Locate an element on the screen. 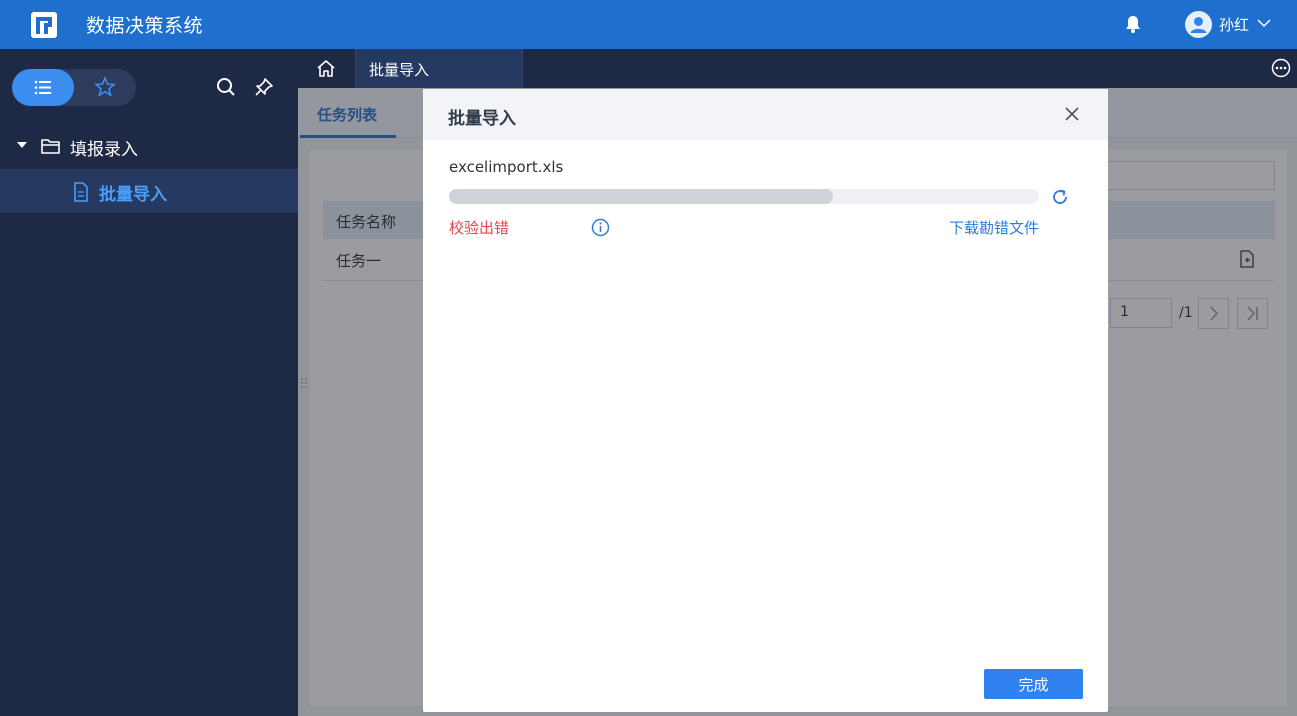  tab-menu-list is located at coordinates (43, 87).